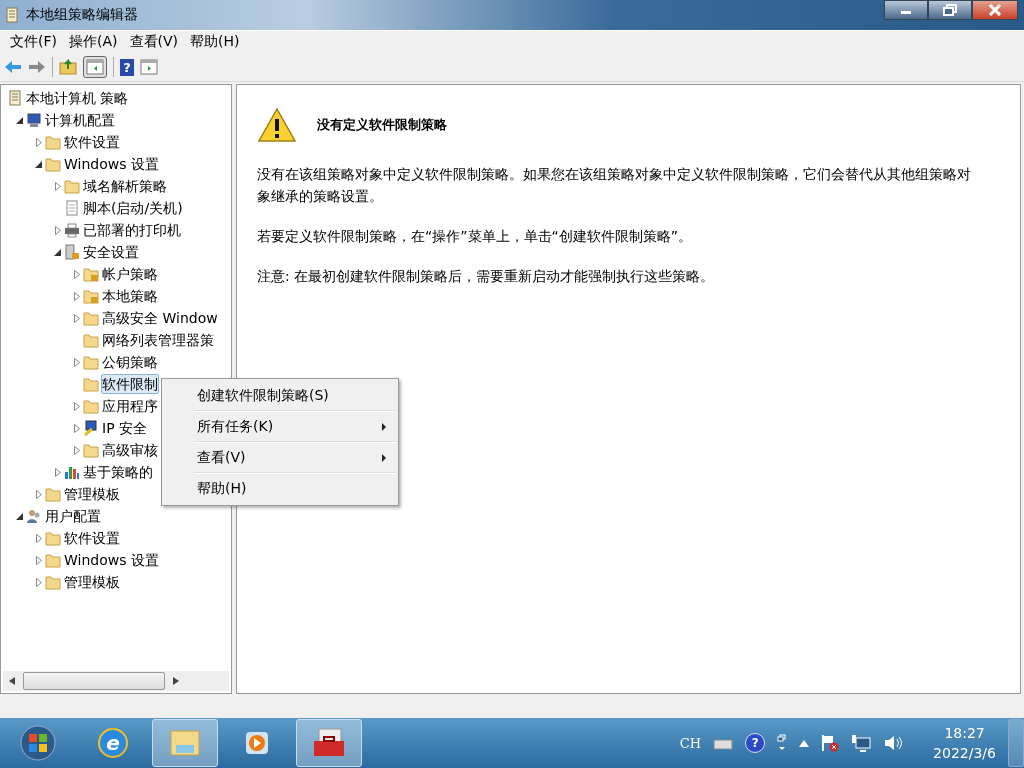 The height and width of the screenshot is (768, 1024). I want to click on menu-item: 帮助(H), so click(215, 42).